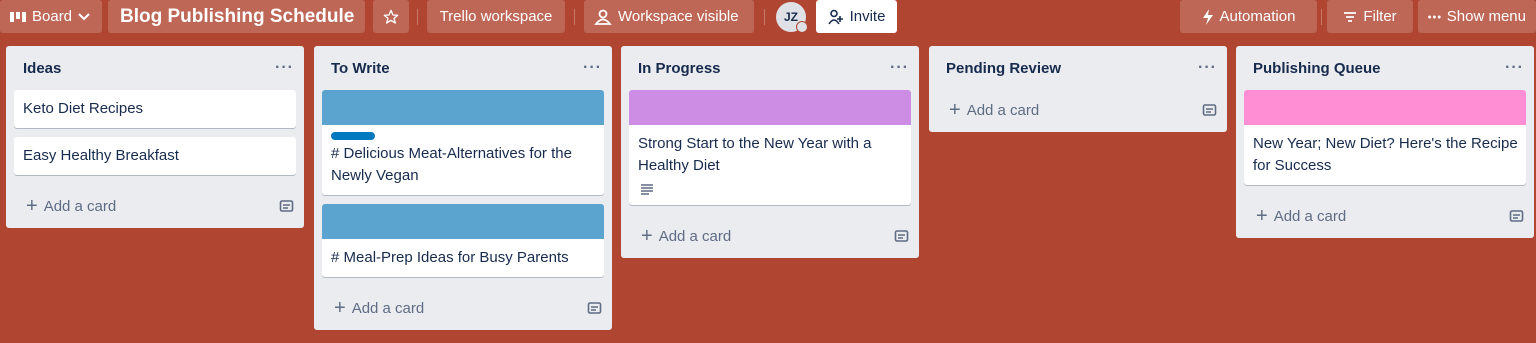  I want to click on admin-badge-icon, so click(802, 27).